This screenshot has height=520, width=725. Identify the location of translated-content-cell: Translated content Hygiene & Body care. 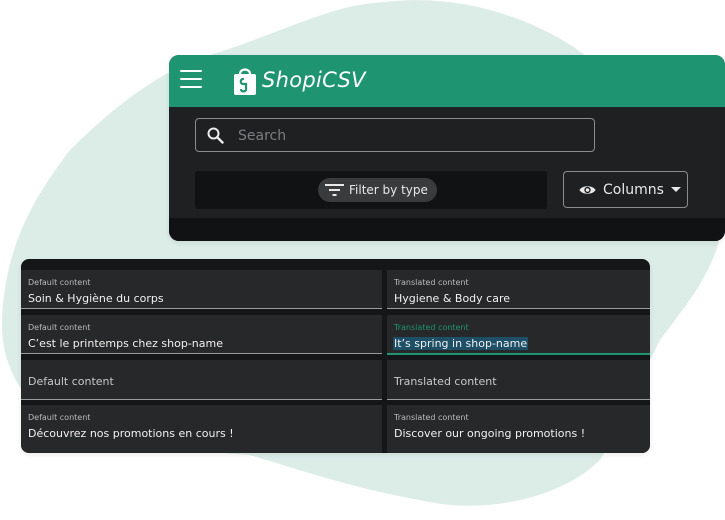
(518, 289).